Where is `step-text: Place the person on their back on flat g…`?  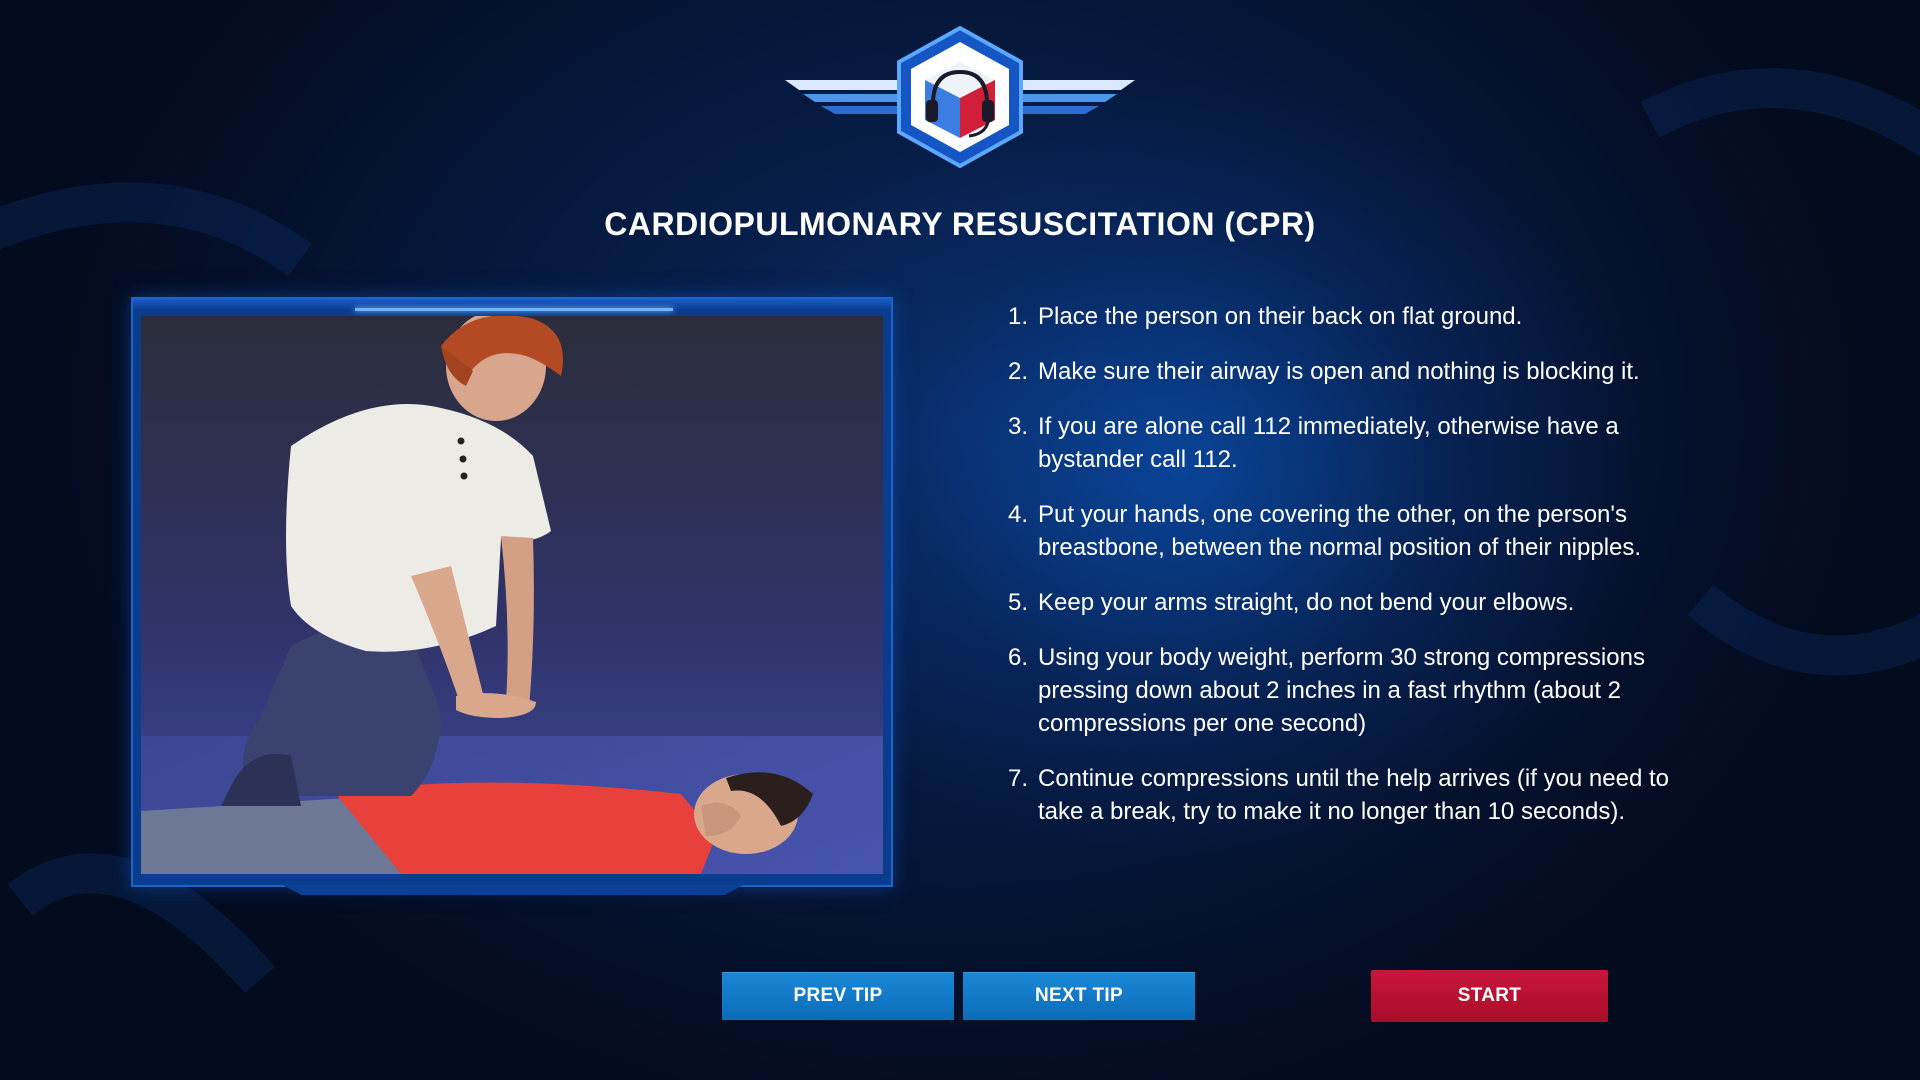 step-text: Place the person on their back on flat g… is located at coordinates (1280, 316).